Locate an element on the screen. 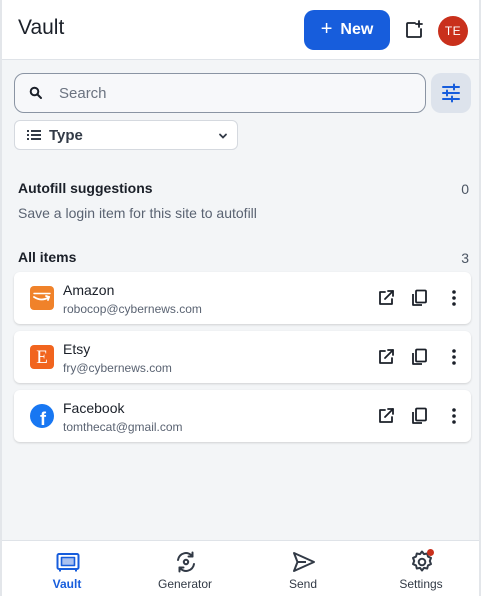 This screenshot has width=481, height=596. nav-tab-vault: Vault is located at coordinates (67, 568).